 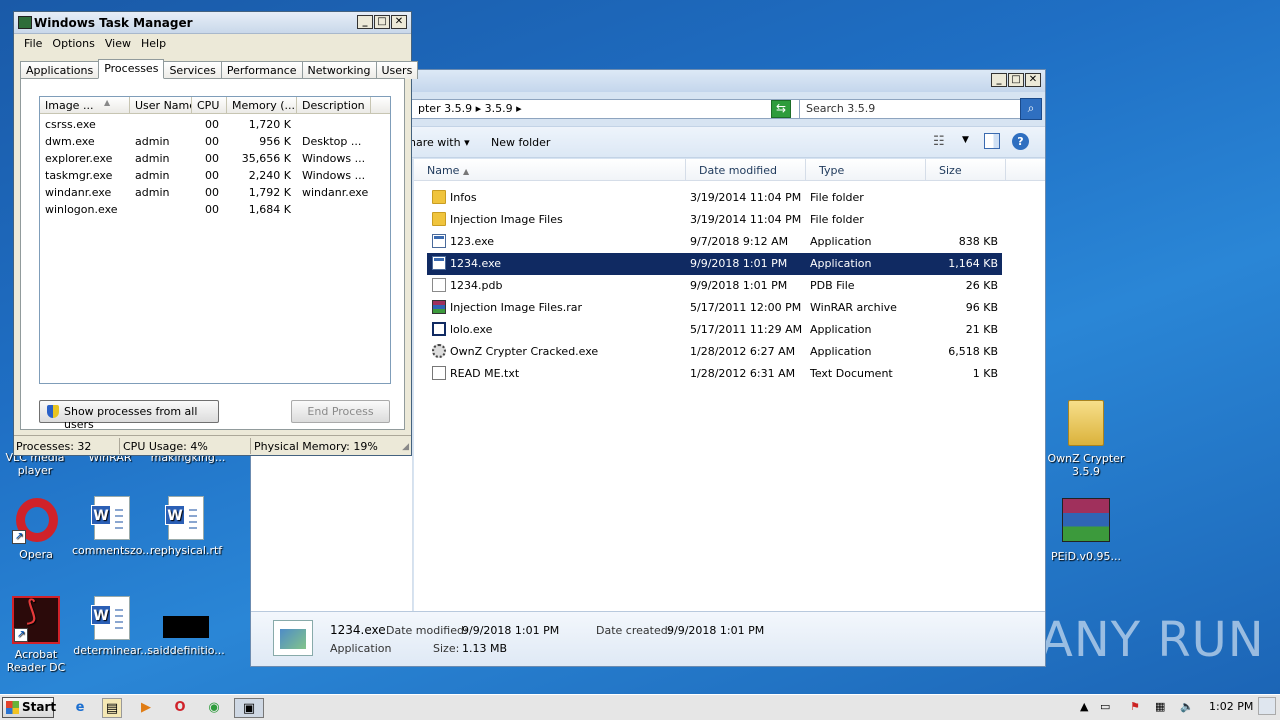 I want to click on action-center-flag-icon: ⚑, so click(x=1135, y=706).